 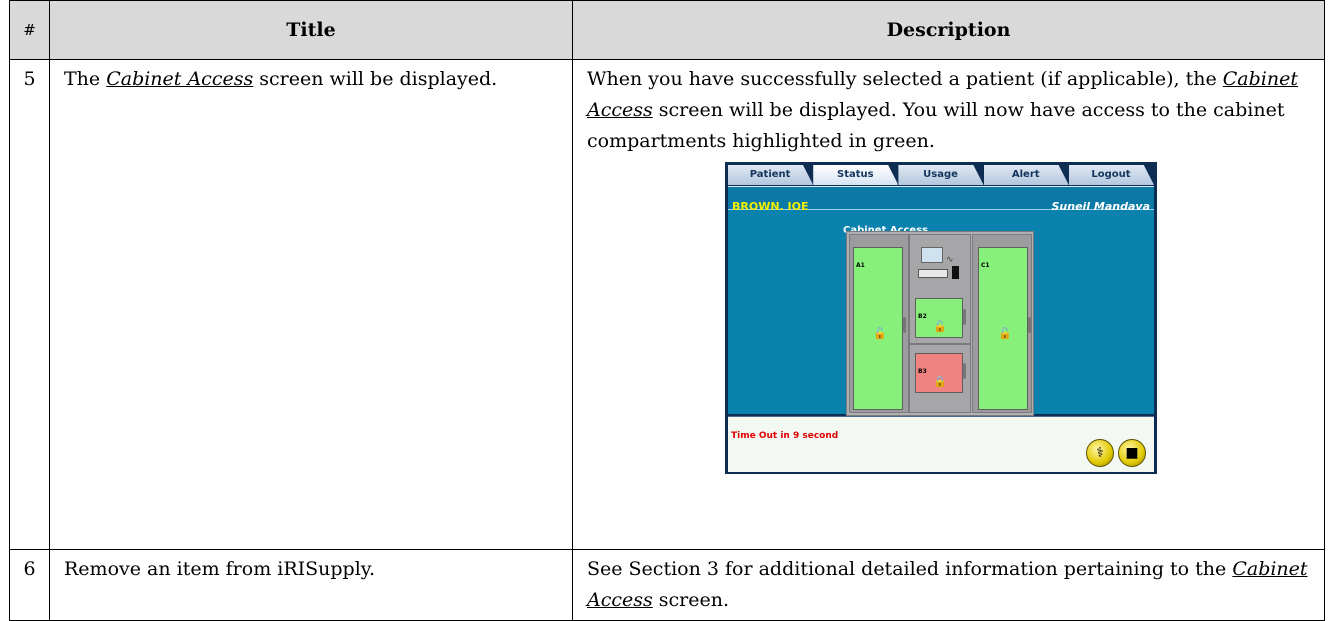 What do you see at coordinates (1026, 175) in the screenshot?
I see `tab-alert: Alert` at bounding box center [1026, 175].